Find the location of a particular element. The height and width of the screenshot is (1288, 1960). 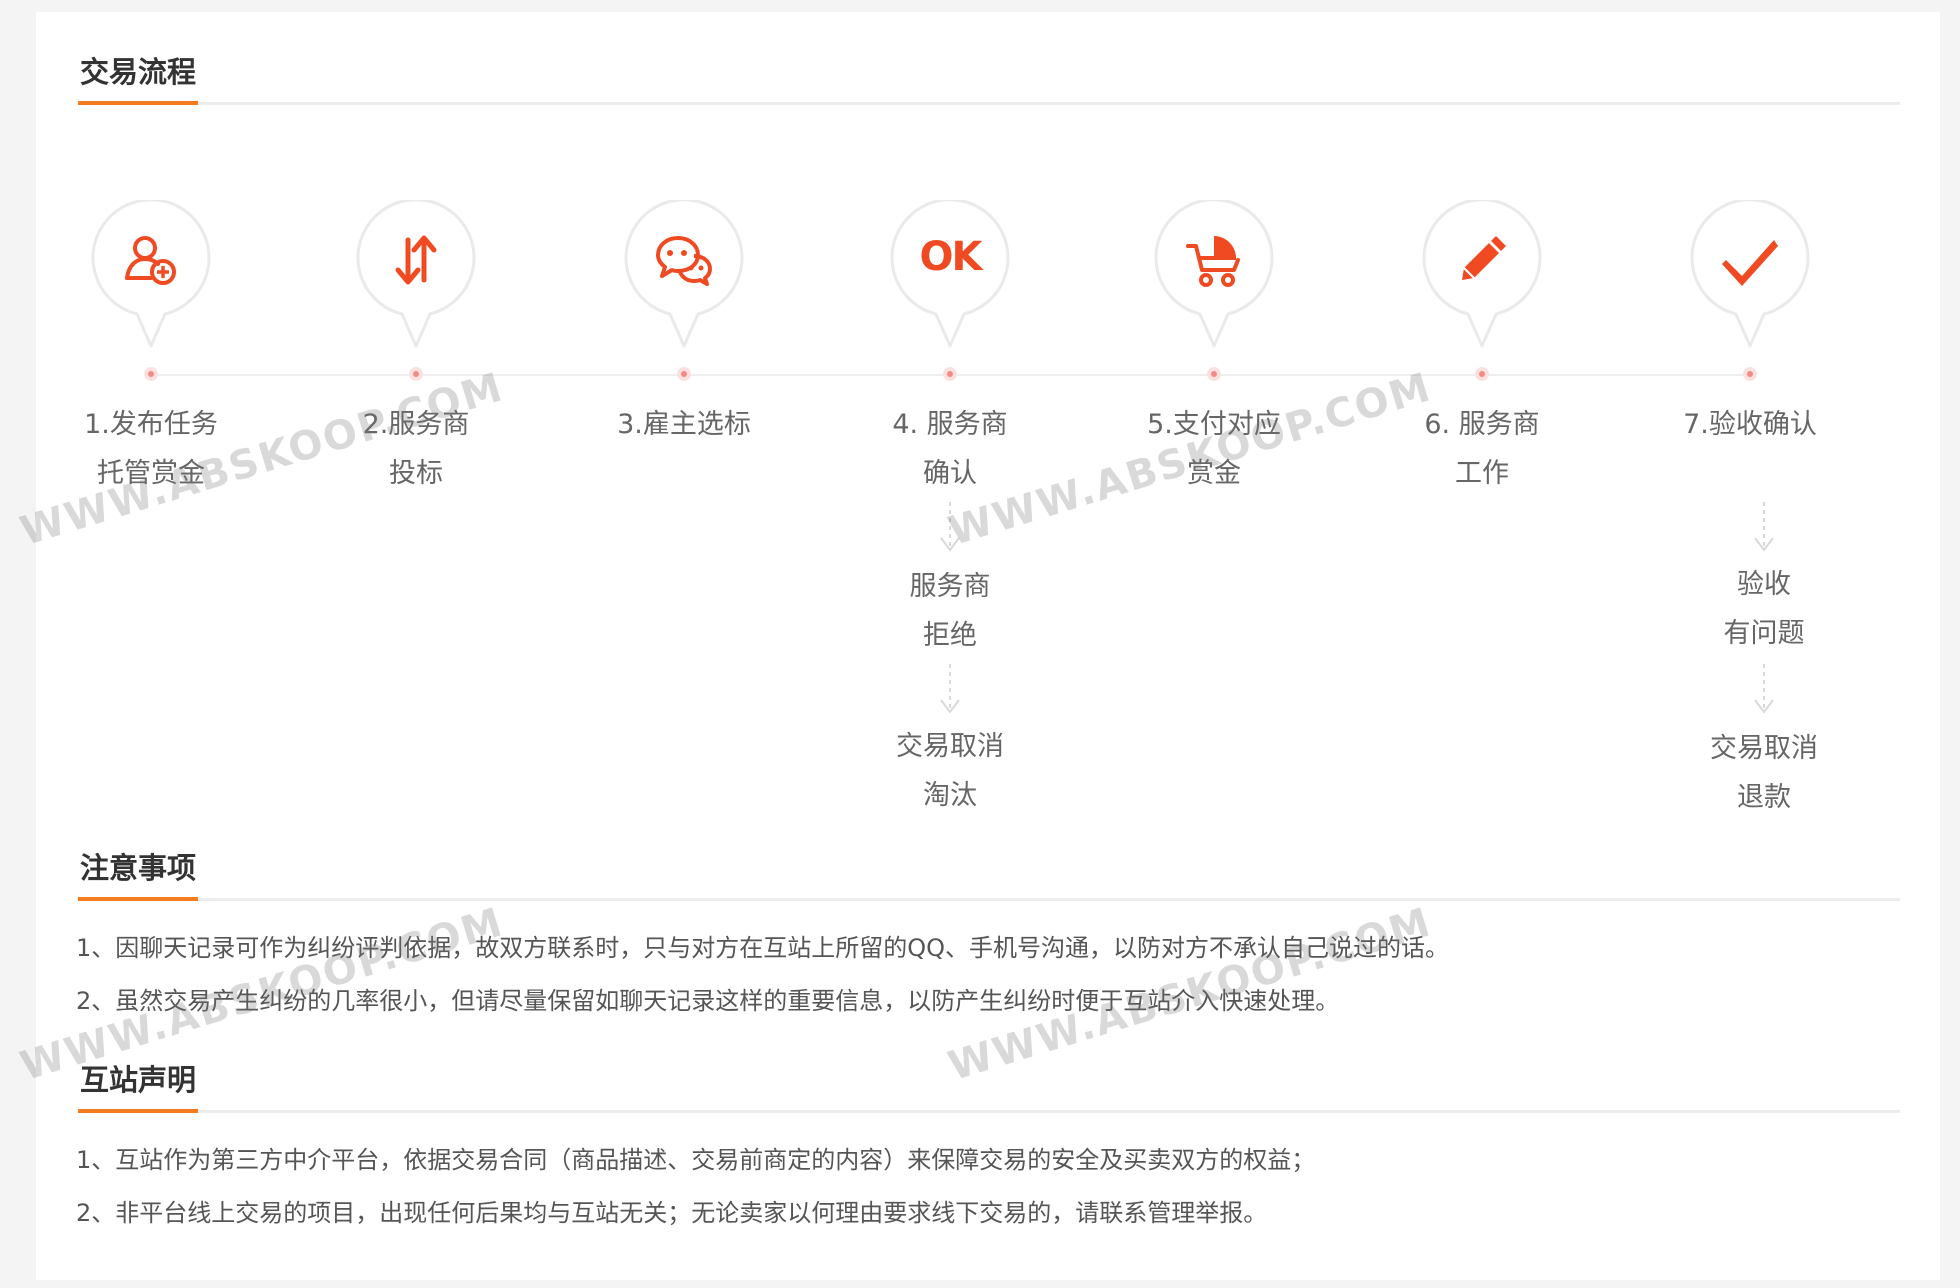

step-label: 7.验收确认 is located at coordinates (1750, 424).